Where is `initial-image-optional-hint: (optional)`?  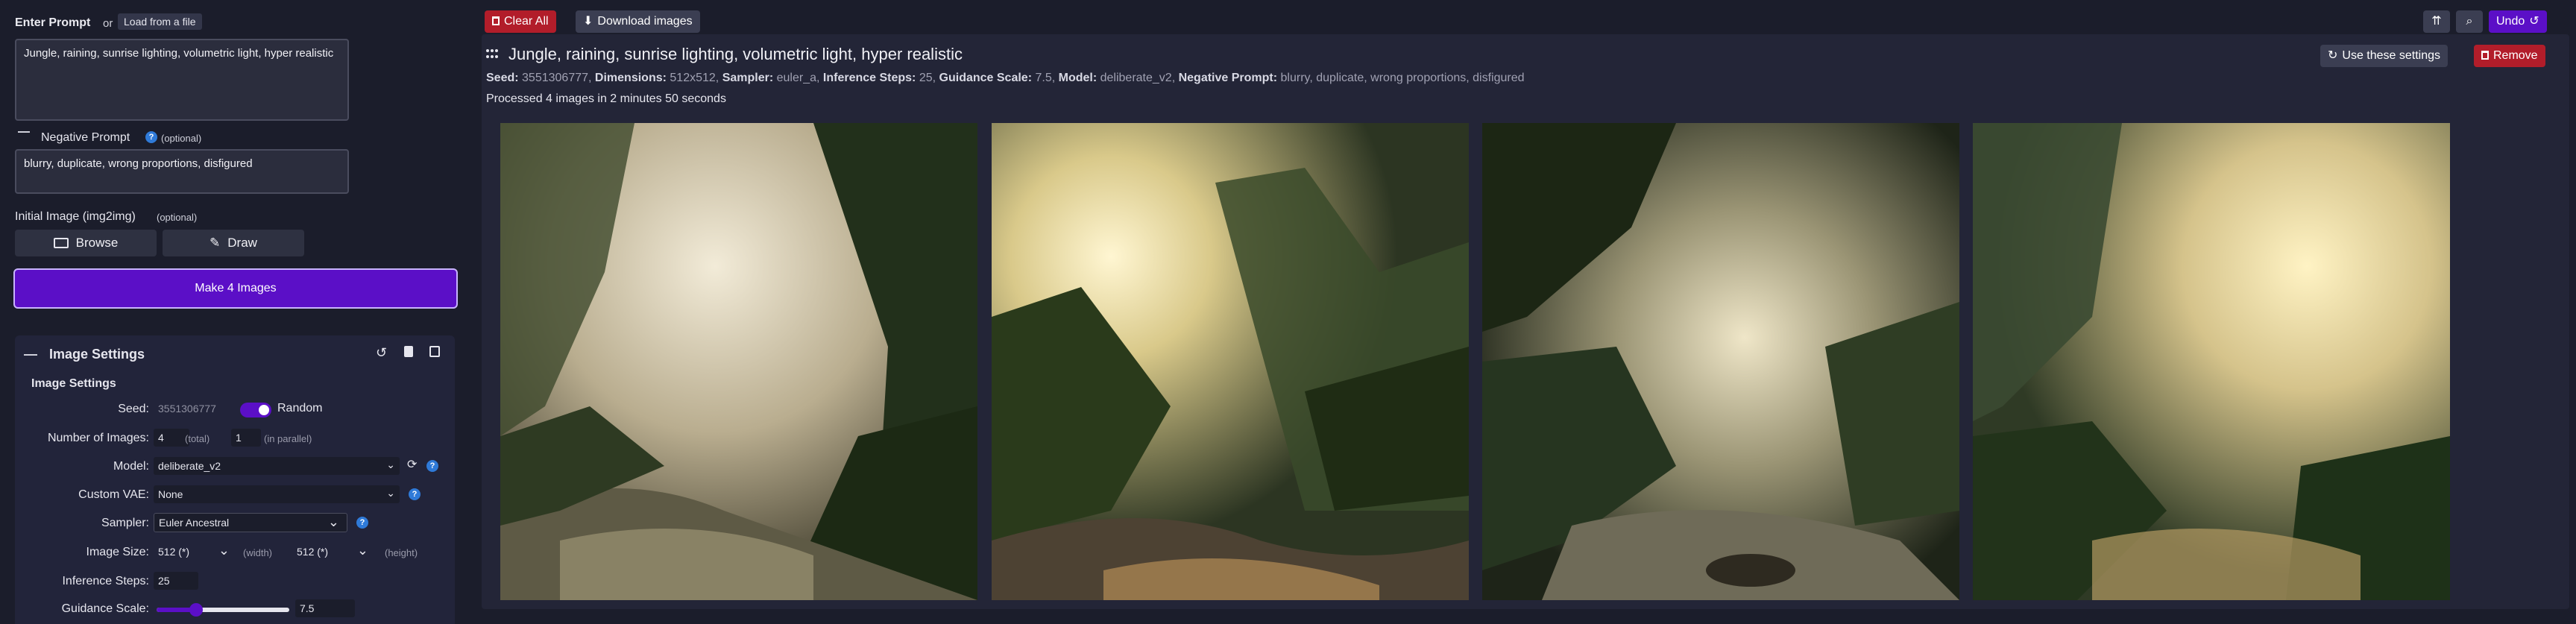
initial-image-optional-hint: (optional) is located at coordinates (177, 217).